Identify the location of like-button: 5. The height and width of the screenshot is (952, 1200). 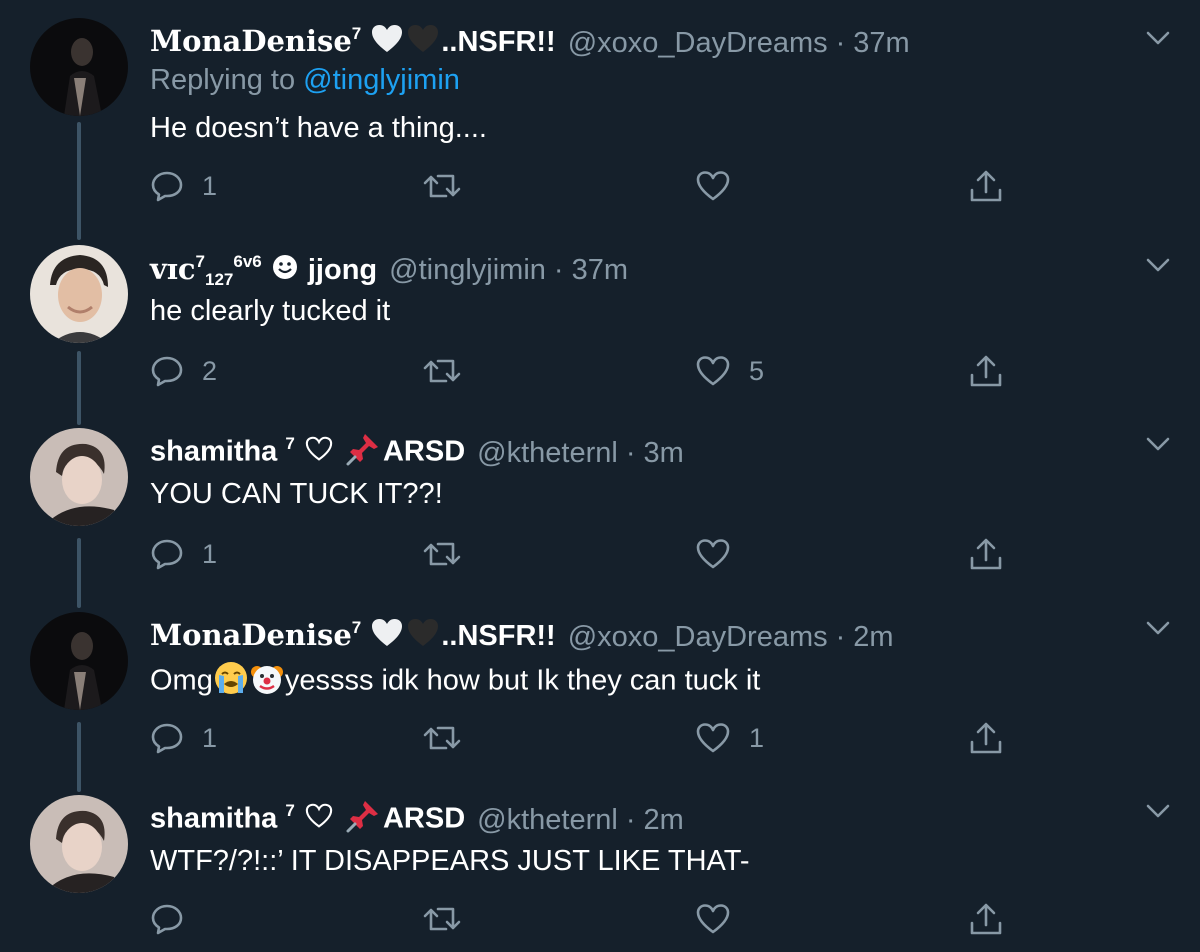
(729, 371).